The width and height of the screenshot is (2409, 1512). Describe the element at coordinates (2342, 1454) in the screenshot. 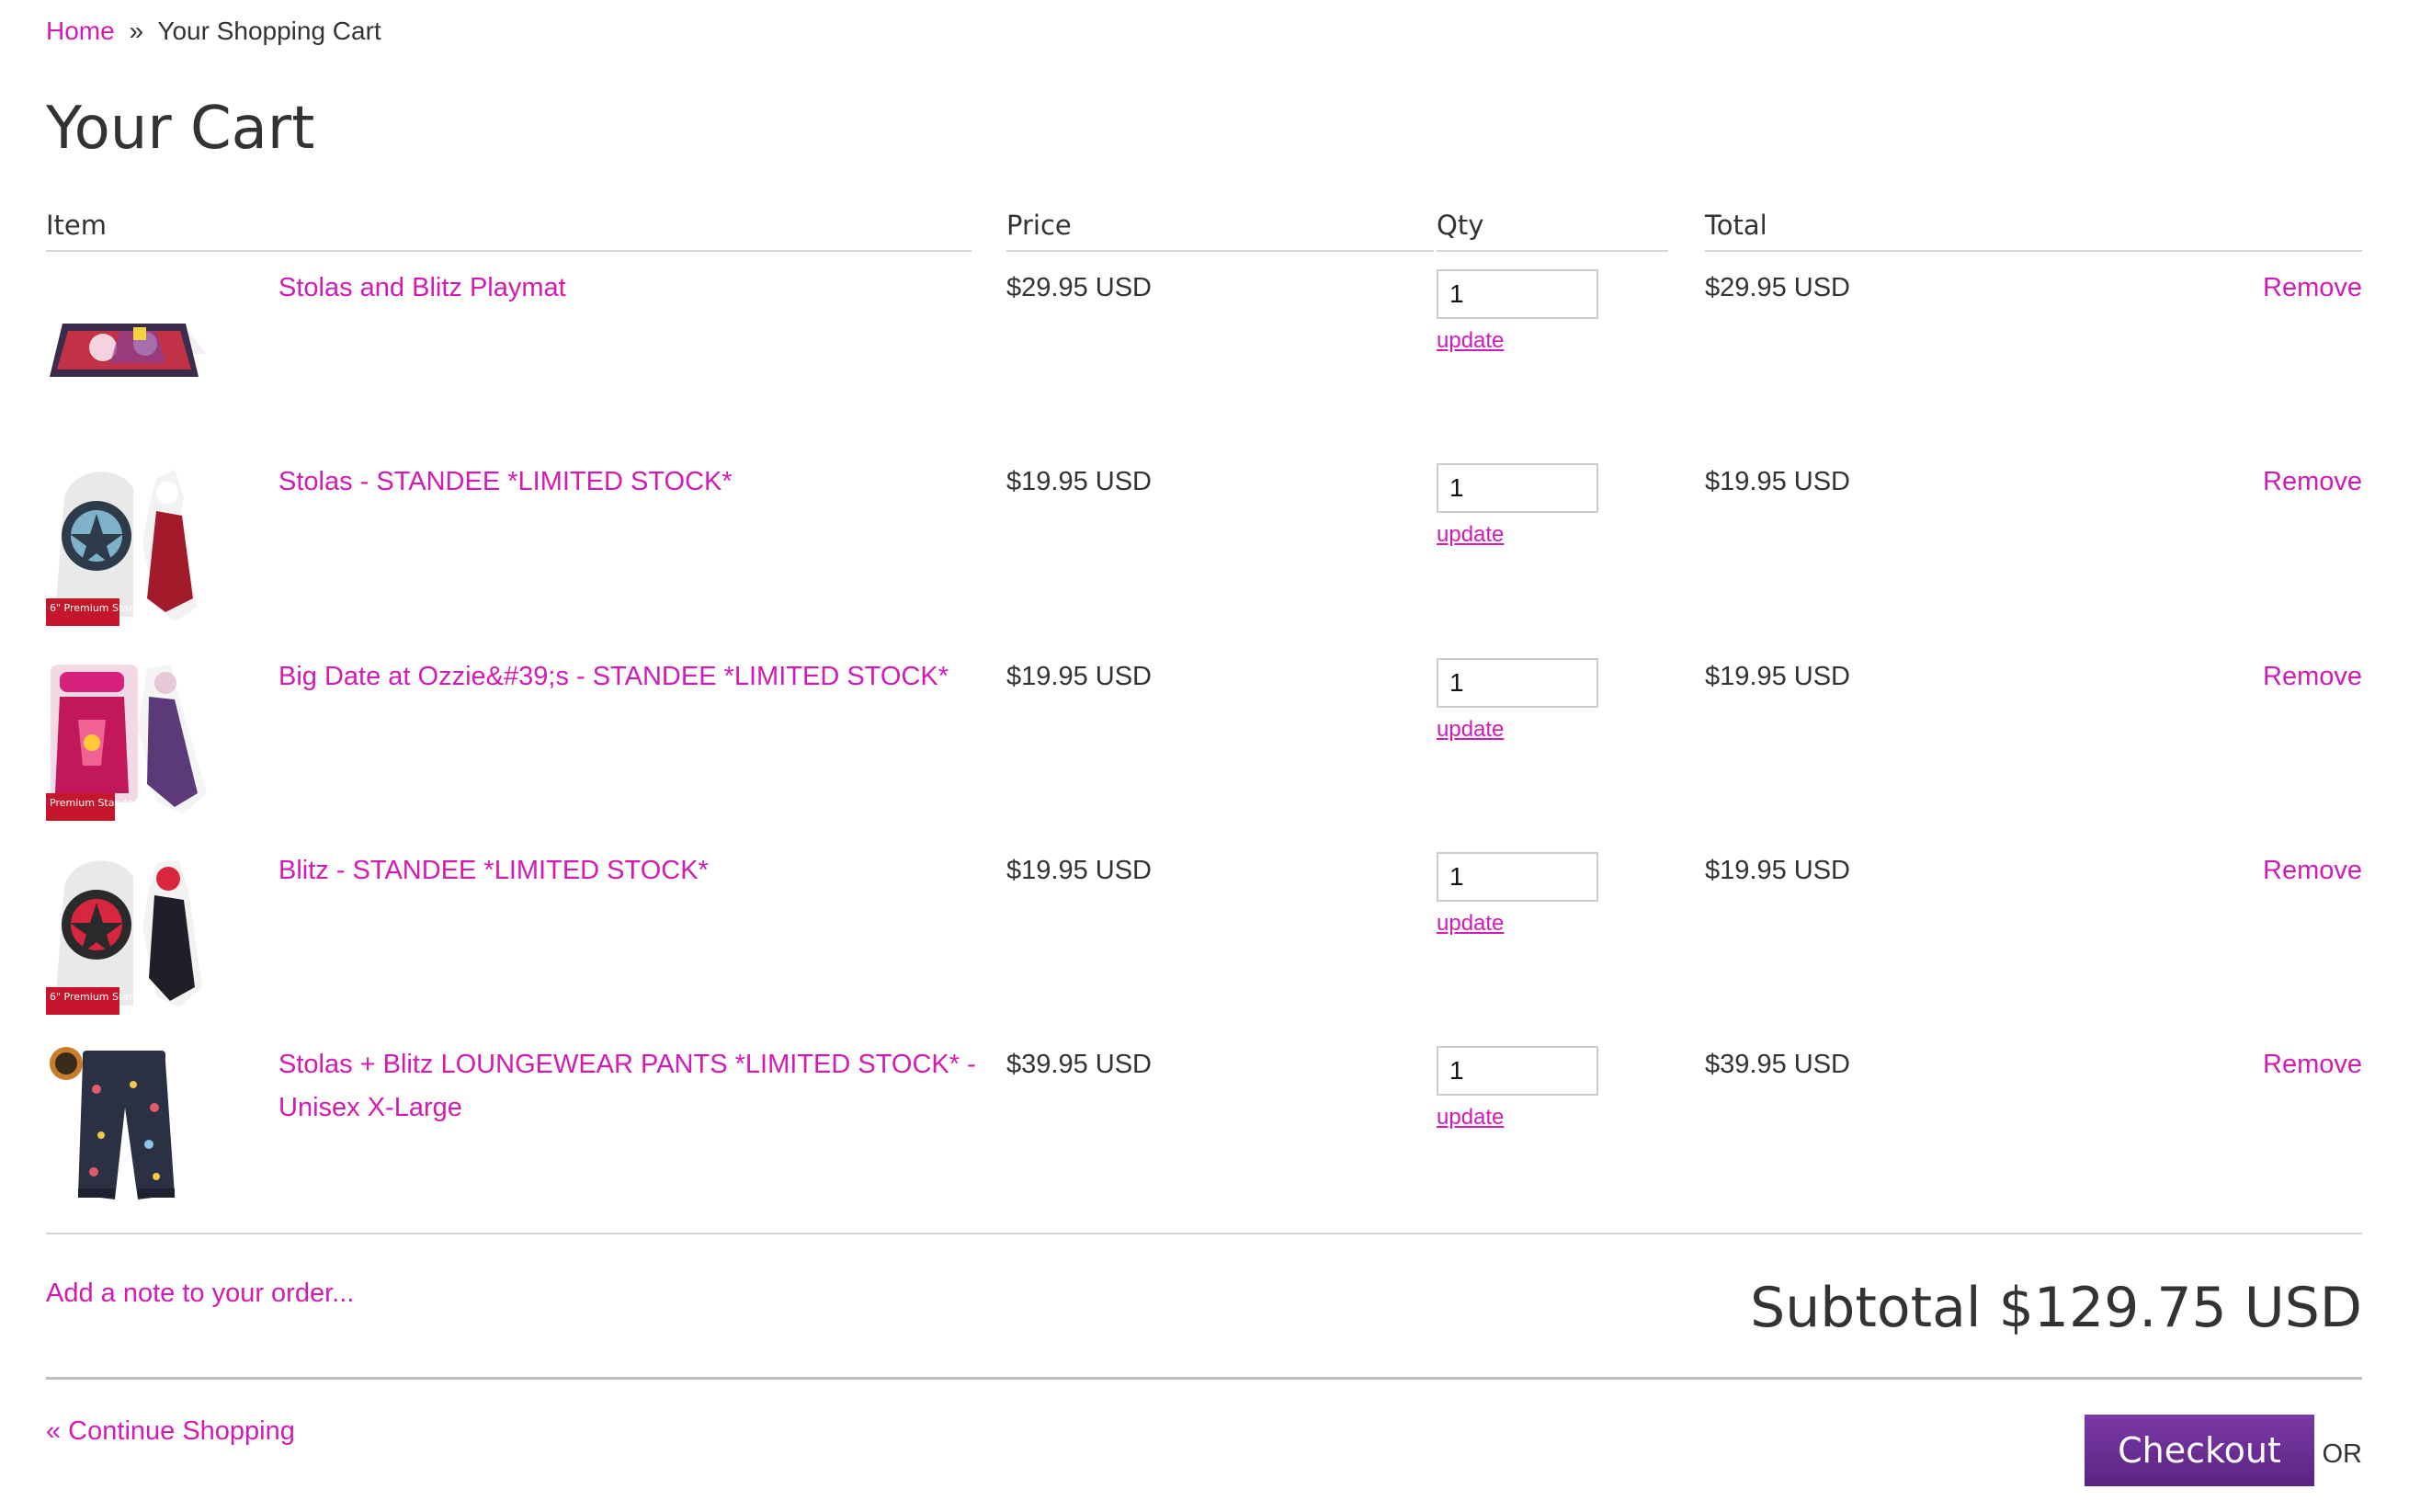

I see `or-text: OR` at that location.